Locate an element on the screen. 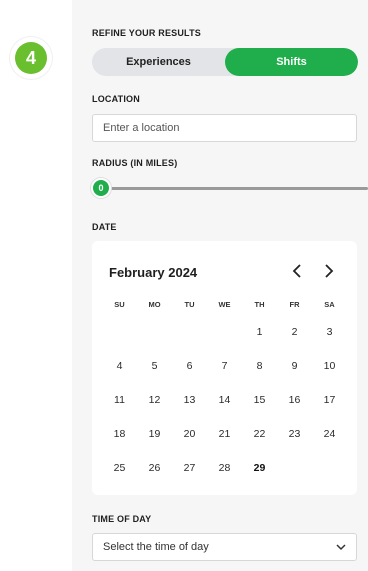  shifts-option: Shifts is located at coordinates (291, 62).